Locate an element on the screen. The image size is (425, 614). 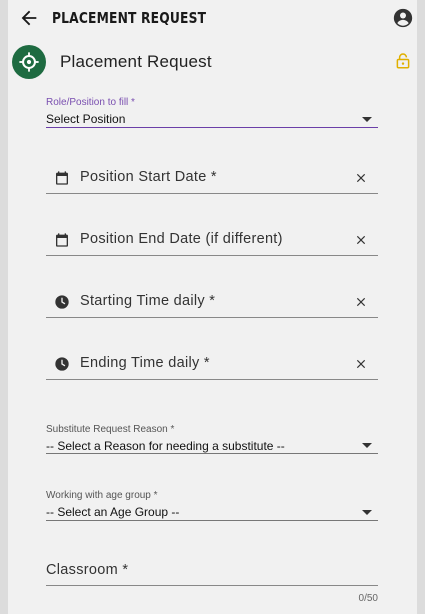
age-group-select-value: -- Select an Age Group -- is located at coordinates (113, 512).